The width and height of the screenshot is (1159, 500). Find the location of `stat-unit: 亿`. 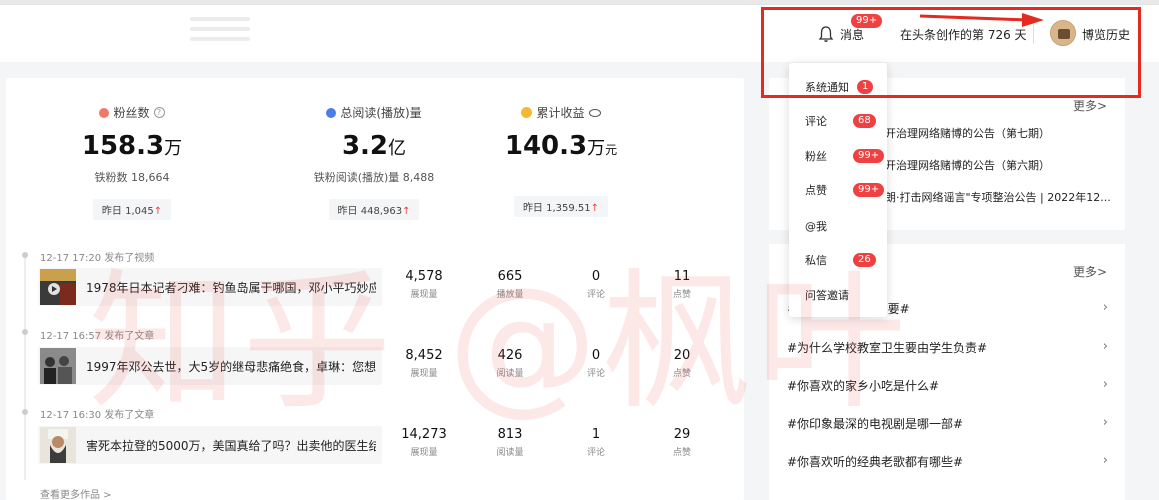

stat-unit: 亿 is located at coordinates (397, 148).